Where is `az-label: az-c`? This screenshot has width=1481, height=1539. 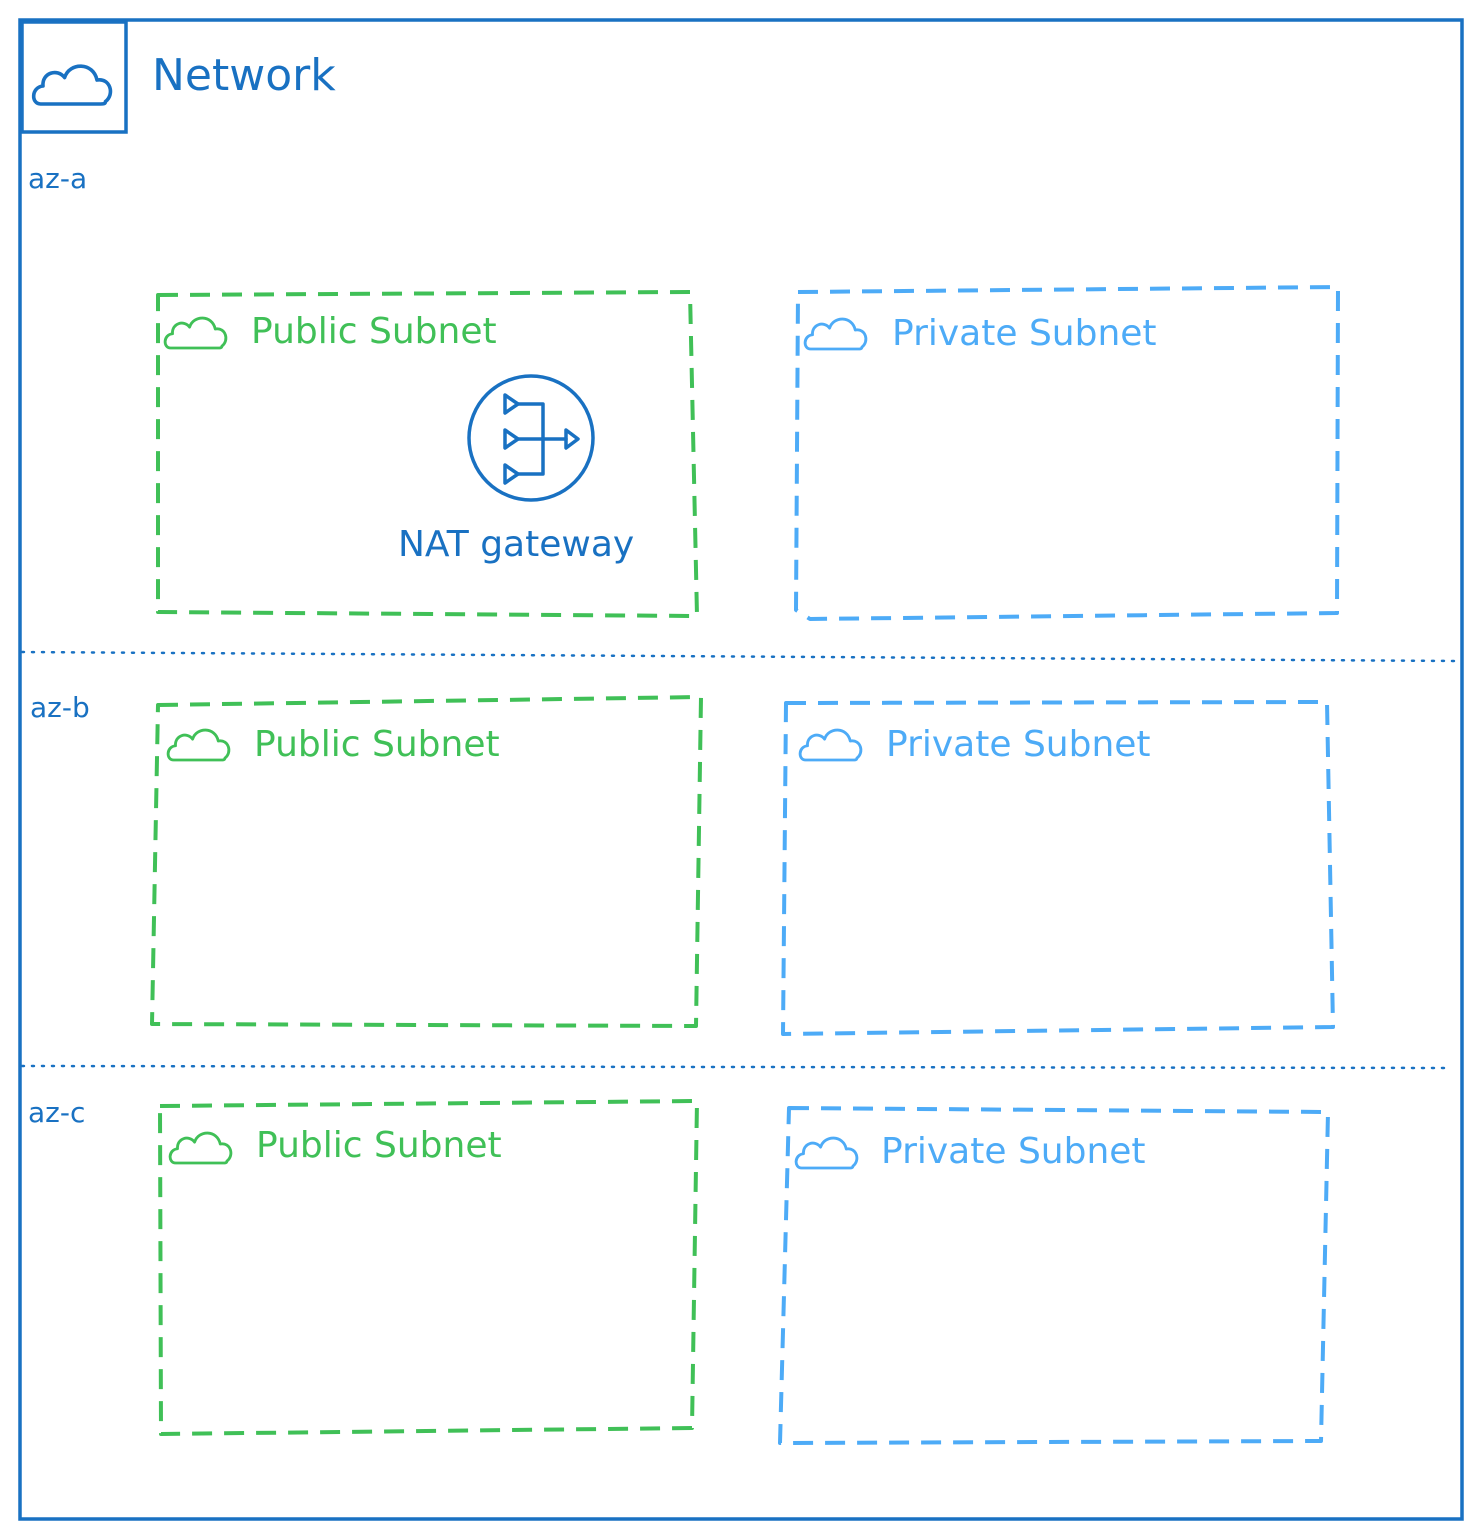
az-label: az-c is located at coordinates (56, 1112).